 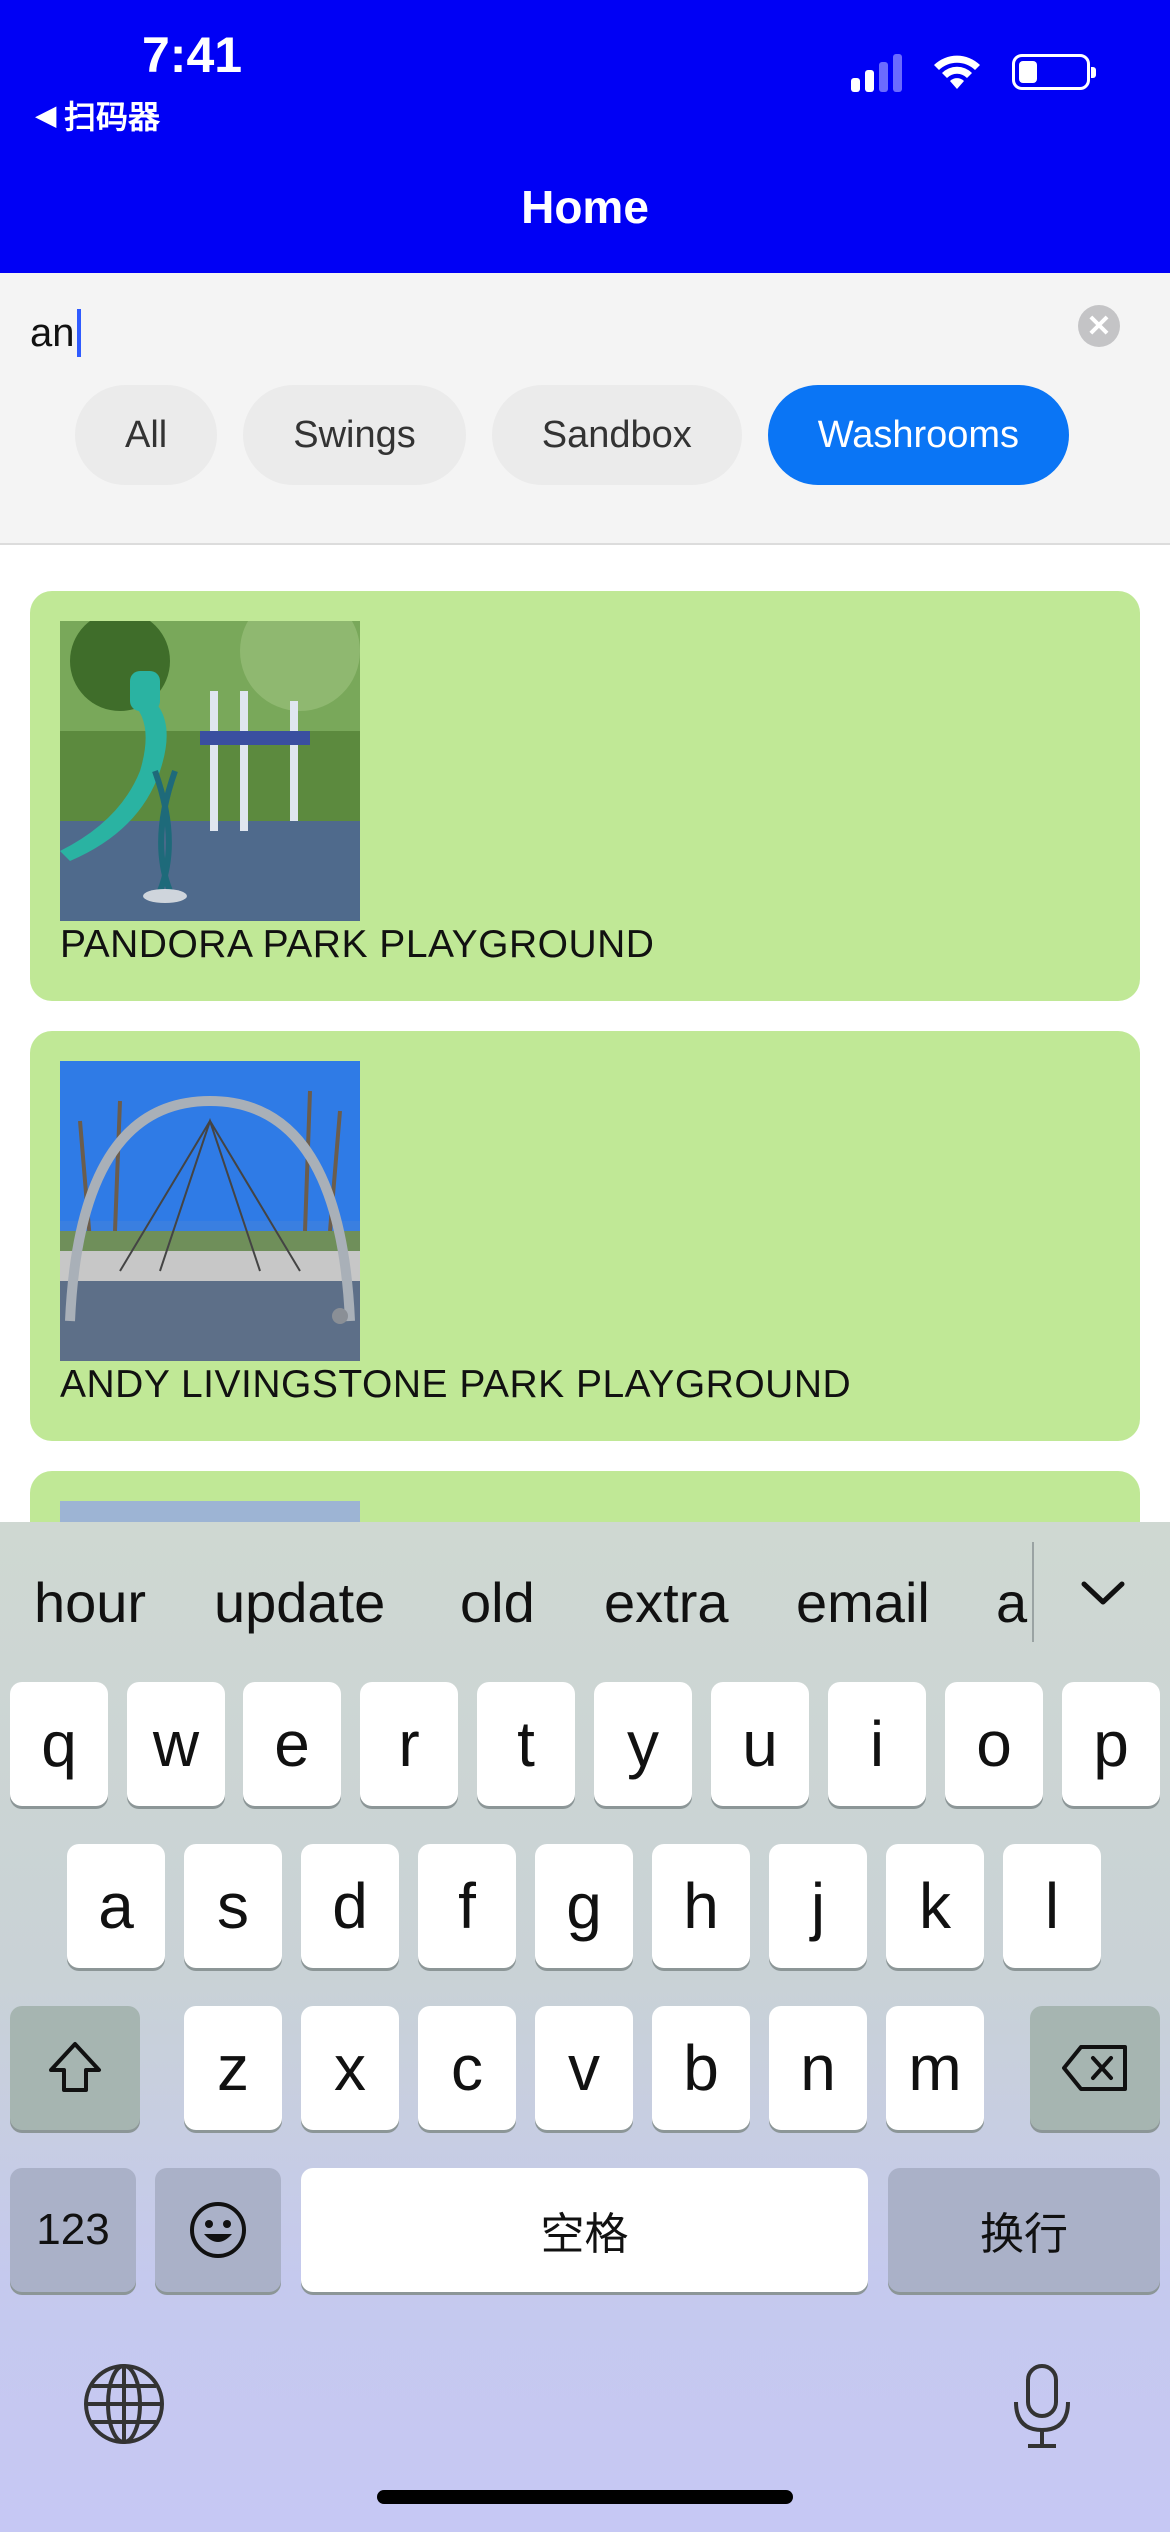 What do you see at coordinates (292, 1744) in the screenshot?
I see `key-e: e` at bounding box center [292, 1744].